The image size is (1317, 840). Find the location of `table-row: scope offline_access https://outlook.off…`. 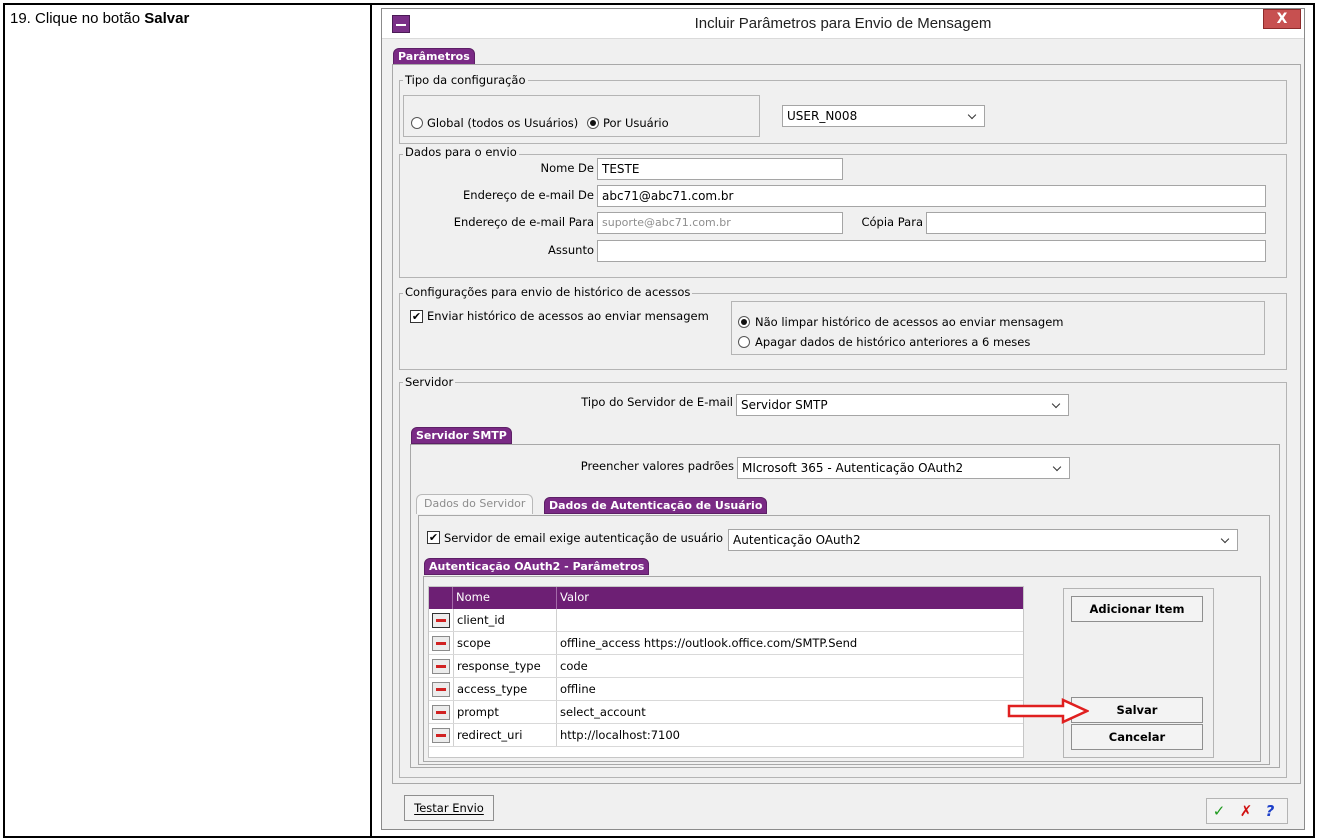

table-row: scope offline_access https://outlook.off… is located at coordinates (726, 643).